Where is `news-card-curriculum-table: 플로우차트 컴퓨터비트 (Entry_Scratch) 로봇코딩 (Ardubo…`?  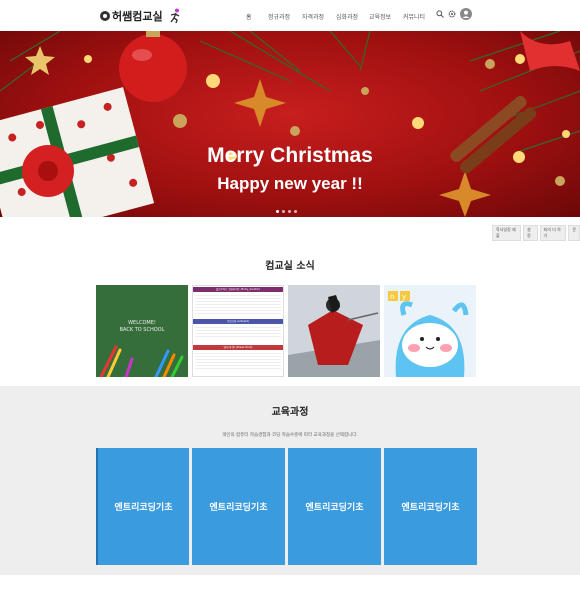
news-card-curriculum-table: 플로우차트 컴퓨터비트 (Entry_Scratch) 로봇코딩 (Ardubo… is located at coordinates (238, 331).